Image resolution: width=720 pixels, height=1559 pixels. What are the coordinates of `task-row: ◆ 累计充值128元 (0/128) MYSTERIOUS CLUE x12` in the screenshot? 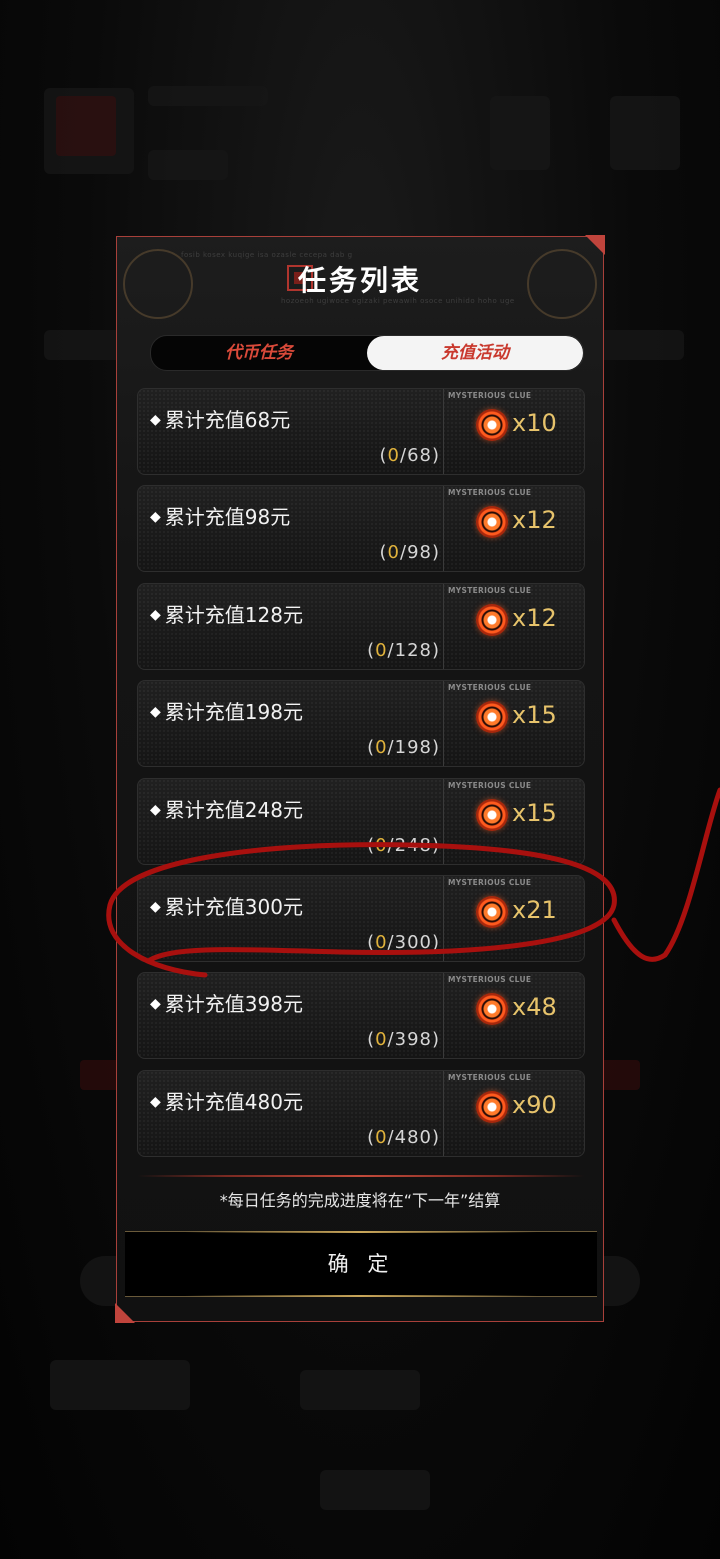 It's located at (361, 626).